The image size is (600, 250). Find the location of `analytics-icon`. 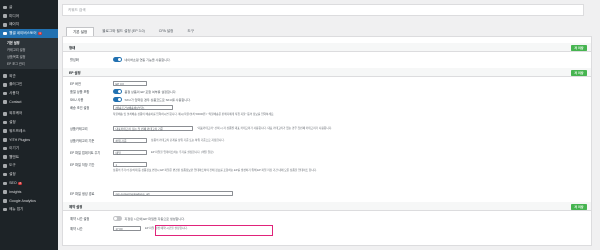

analytics-icon is located at coordinates (5, 200).